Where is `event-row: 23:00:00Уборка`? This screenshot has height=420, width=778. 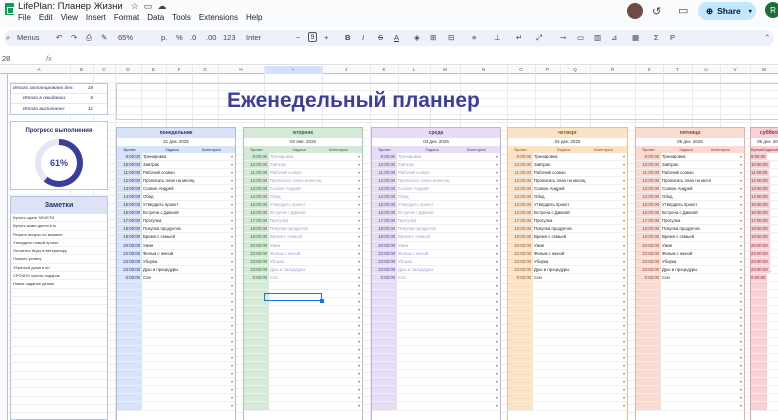
event-row: 23:00:00Уборка is located at coordinates (436, 261).